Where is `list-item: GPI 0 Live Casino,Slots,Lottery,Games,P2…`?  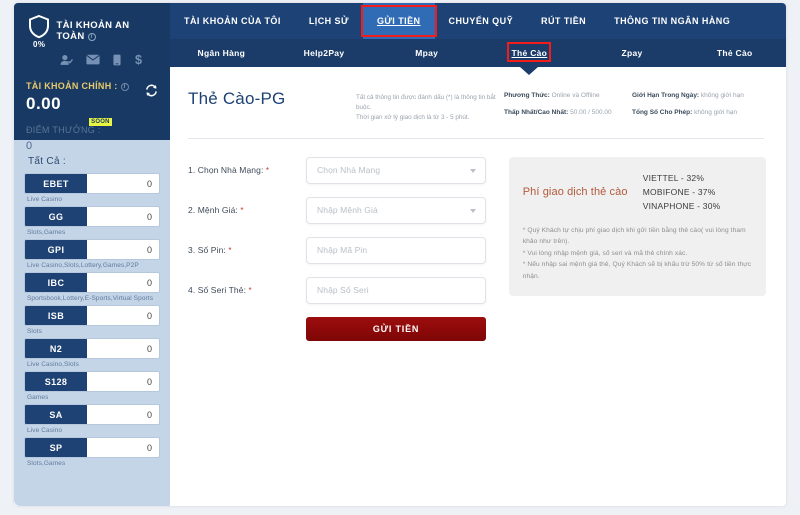 list-item: GPI 0 Live Casino,Slots,Lottery,Games,P2… is located at coordinates (92, 254).